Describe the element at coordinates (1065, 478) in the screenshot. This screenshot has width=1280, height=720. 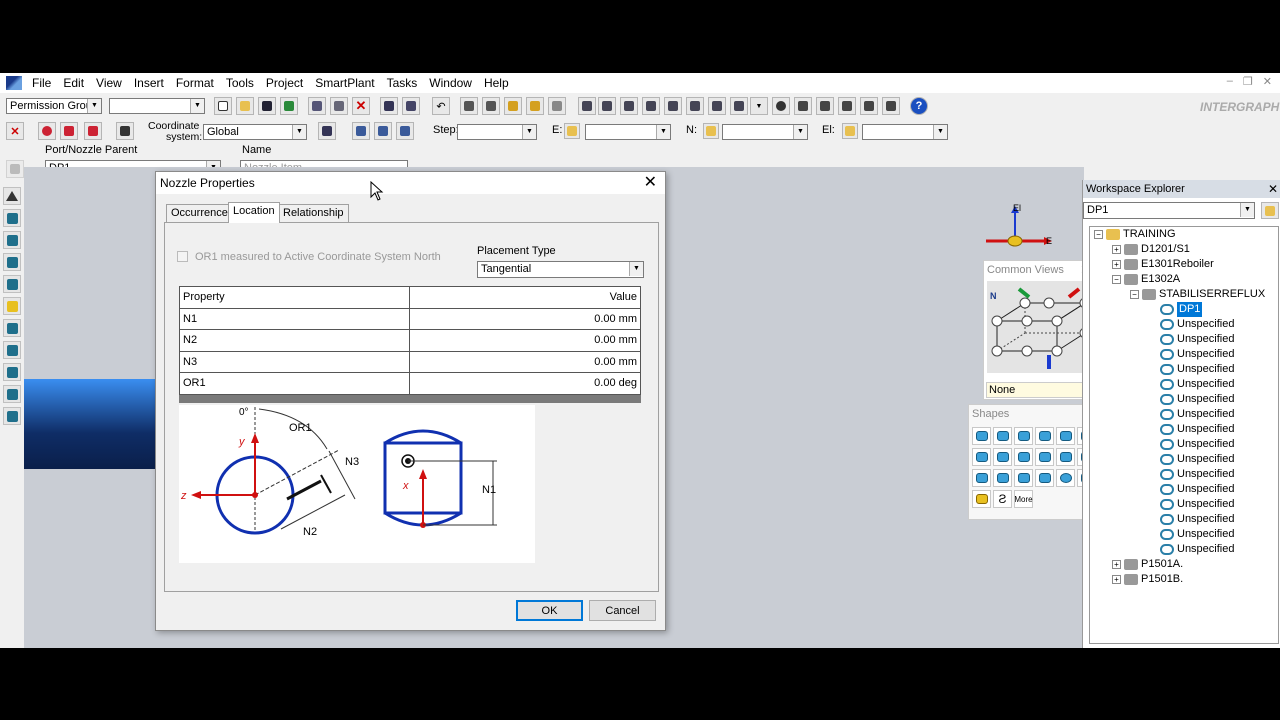
I see `sphere-shape-icon` at that location.